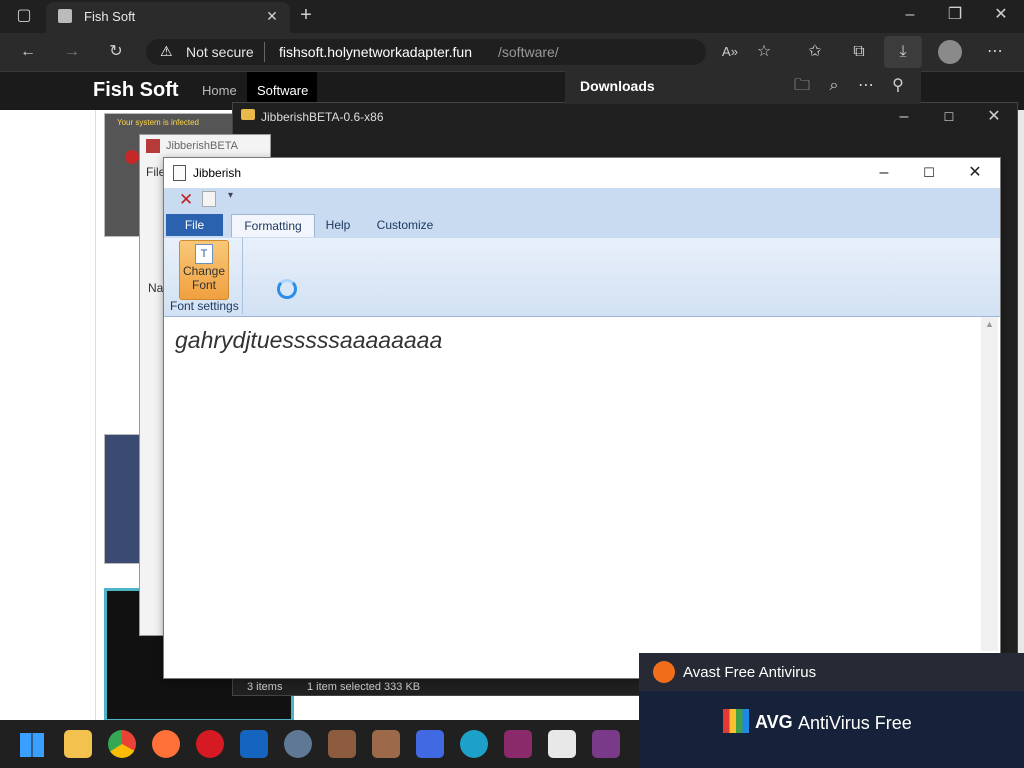 This screenshot has width=1024, height=768. Describe the element at coordinates (242, 276) in the screenshot. I see `group-separator` at that location.